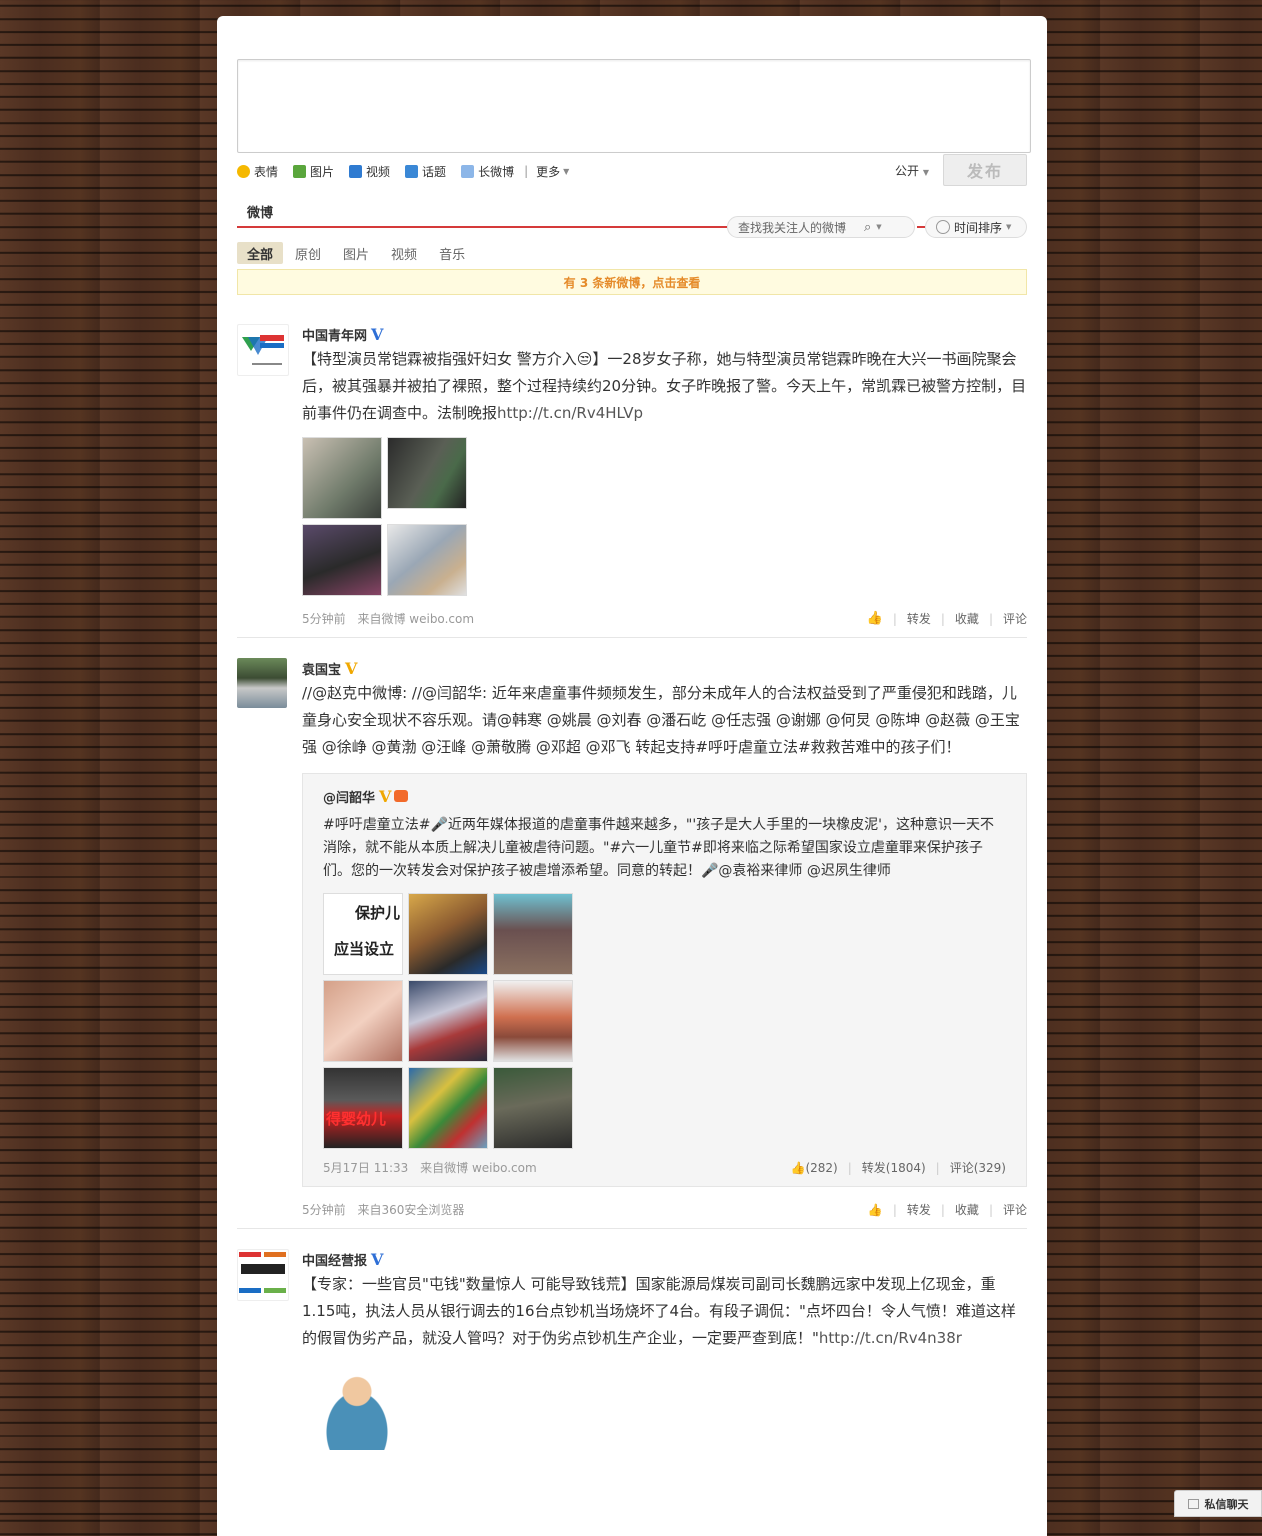  What do you see at coordinates (664, 796) in the screenshot?
I see `quote-author: @闫韶华 V` at bounding box center [664, 796].